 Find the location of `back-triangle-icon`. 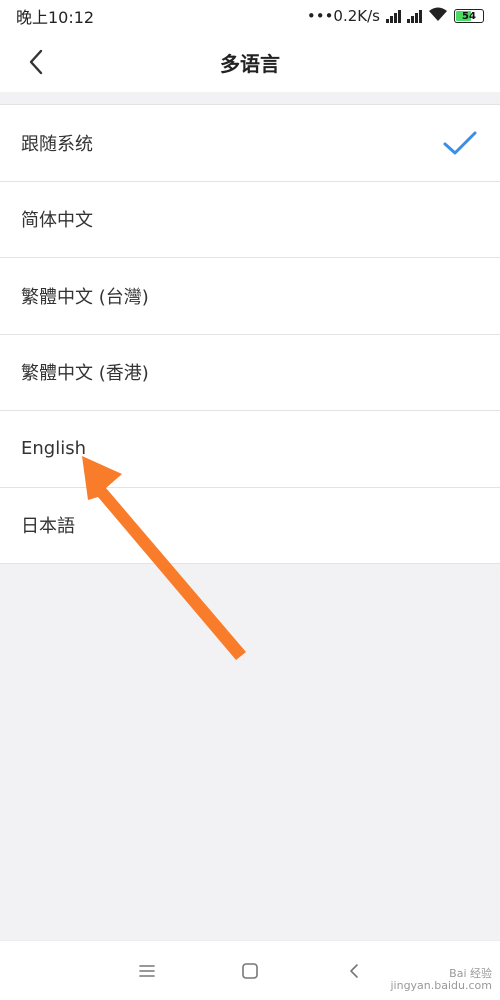

back-triangle-icon is located at coordinates (354, 971).